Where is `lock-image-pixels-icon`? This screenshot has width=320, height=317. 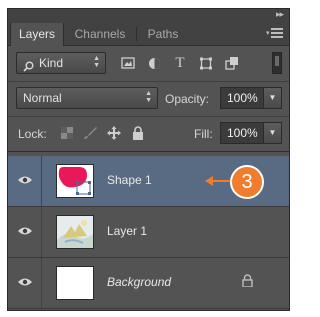
lock-image-pixels-icon is located at coordinates (90, 133).